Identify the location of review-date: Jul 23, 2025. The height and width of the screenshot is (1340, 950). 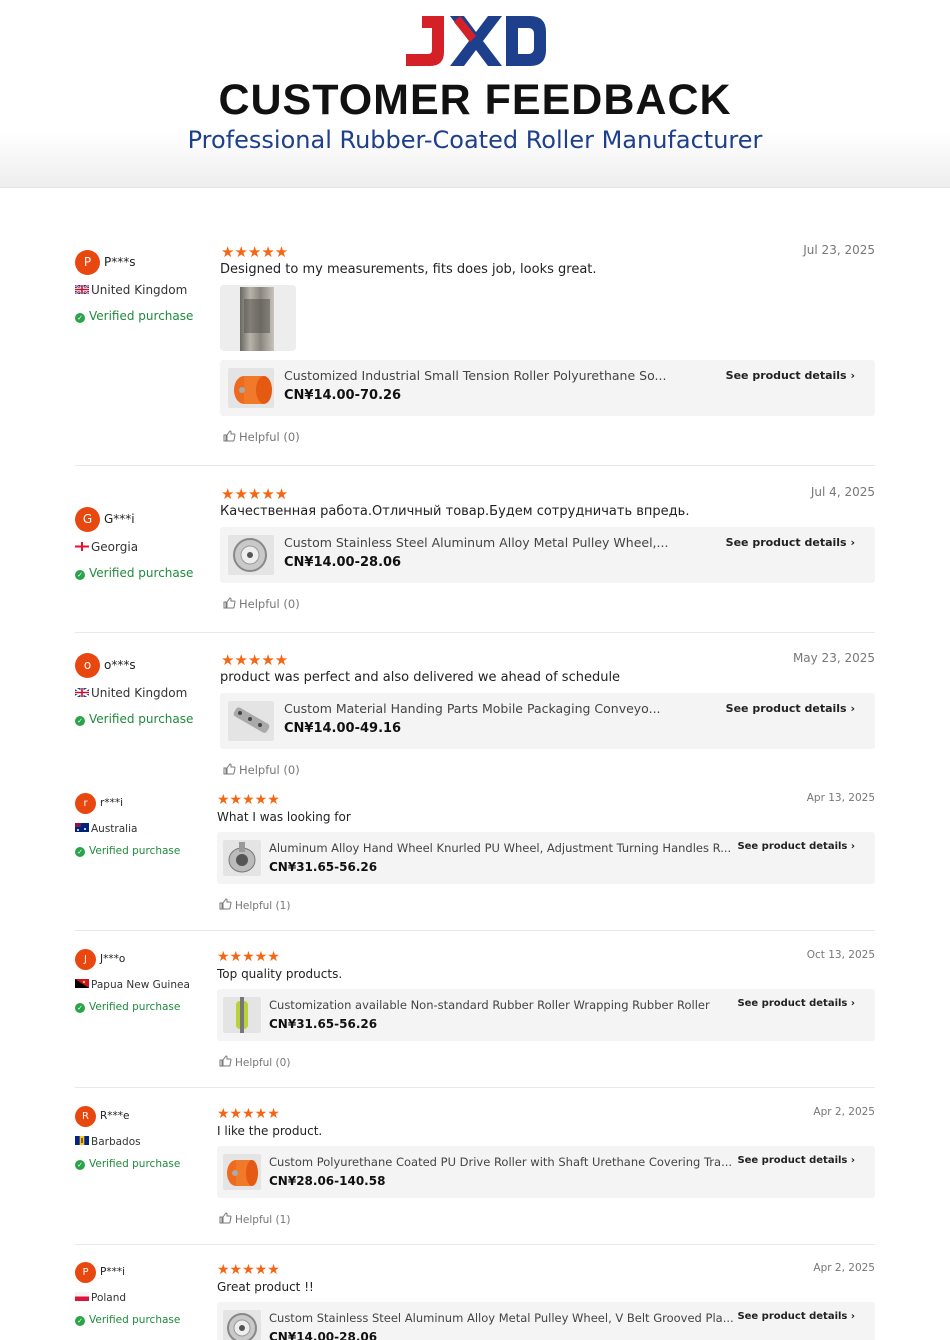
(839, 250).